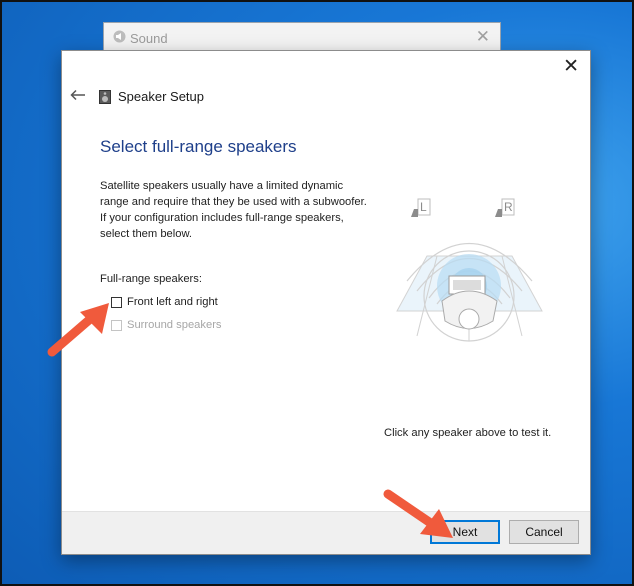 The height and width of the screenshot is (586, 634). Describe the element at coordinates (571, 66) in the screenshot. I see `close-icon: ✕` at that location.